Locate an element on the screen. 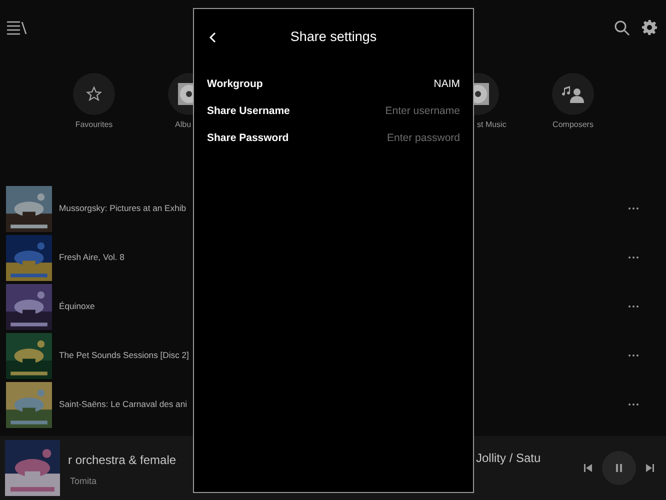 This screenshot has width=666, height=500. input-field: Enter password is located at coordinates (405, 138).